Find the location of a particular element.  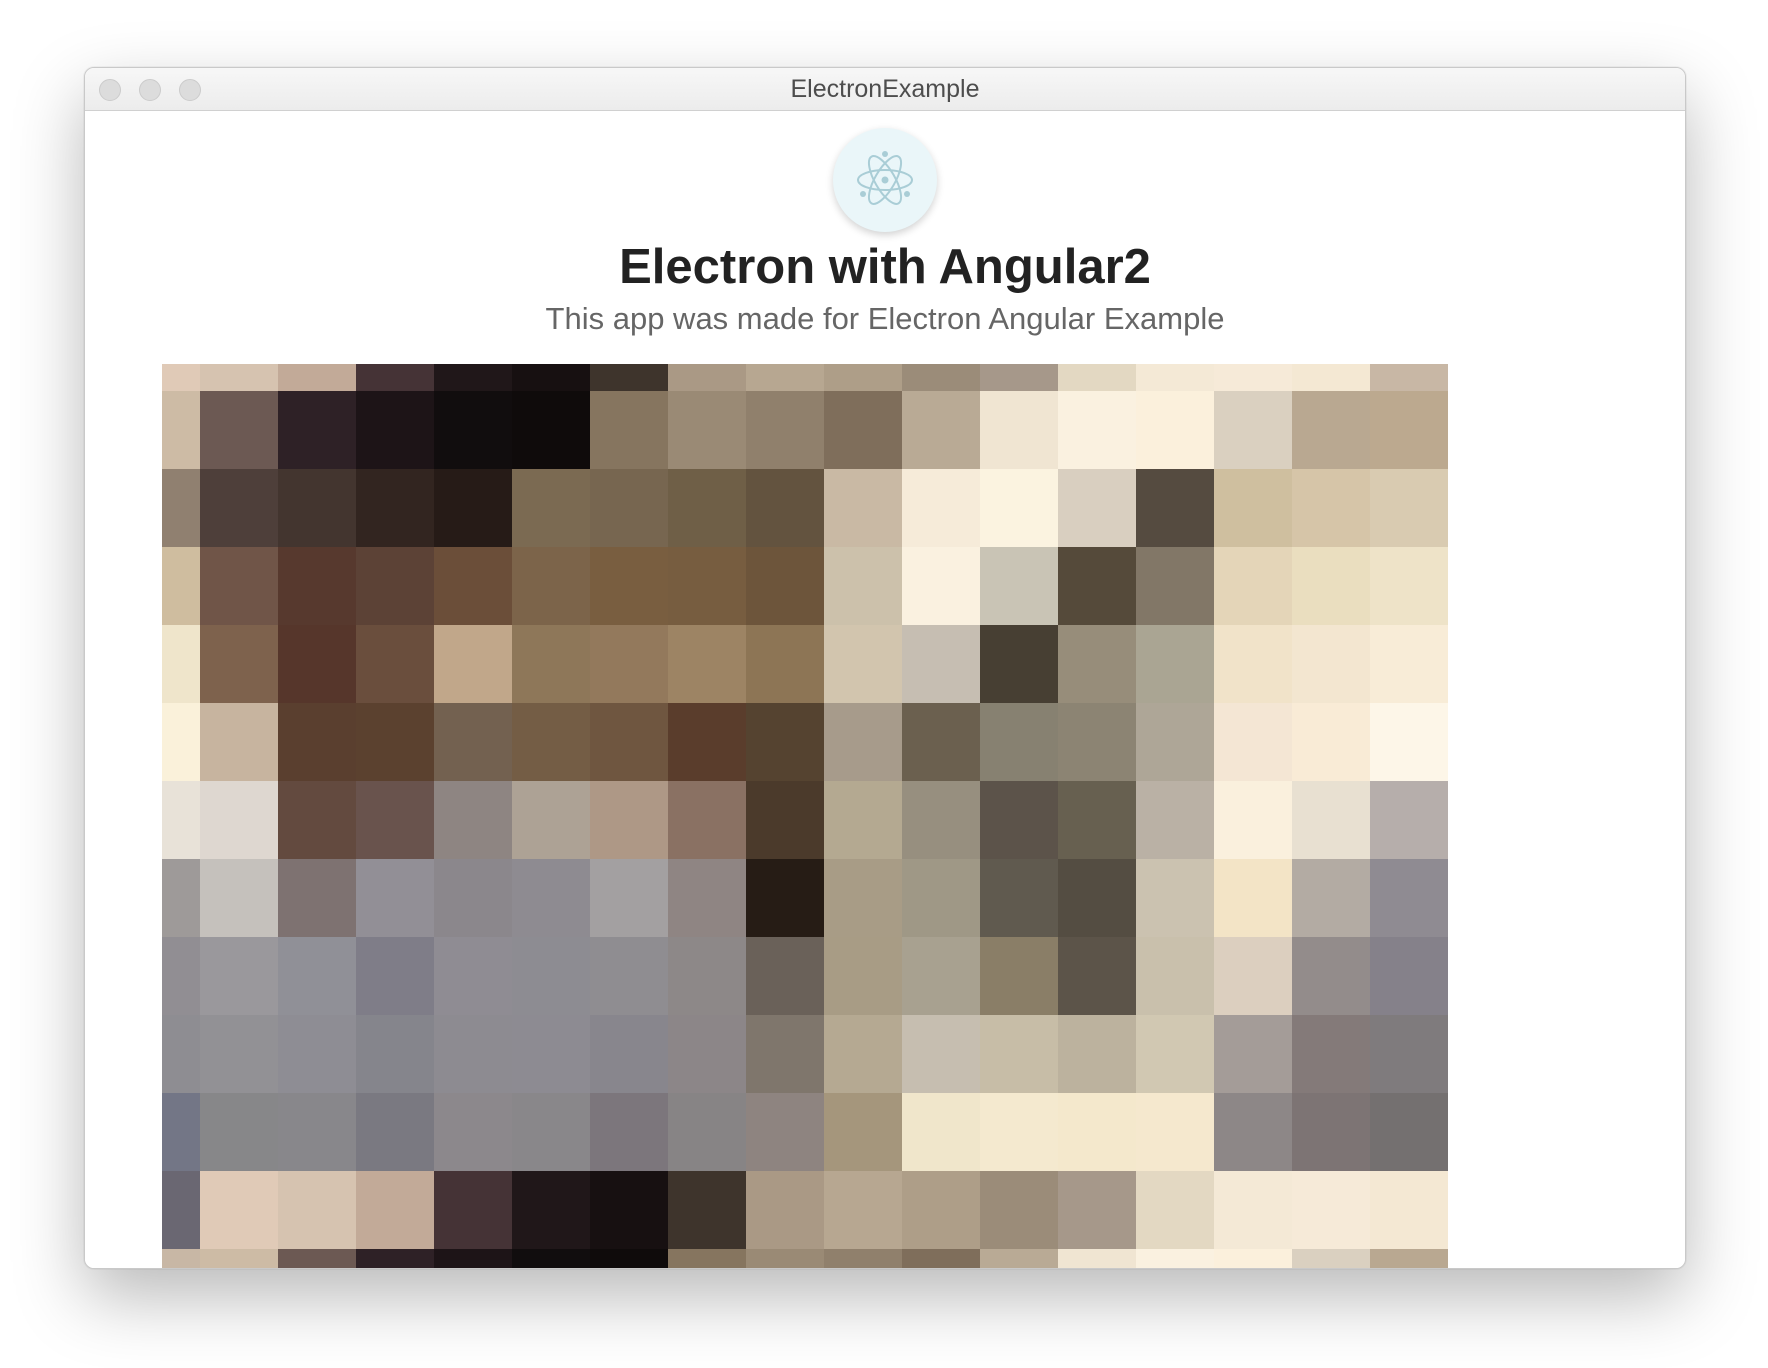

window-title: ElectronExample is located at coordinates (885, 89).